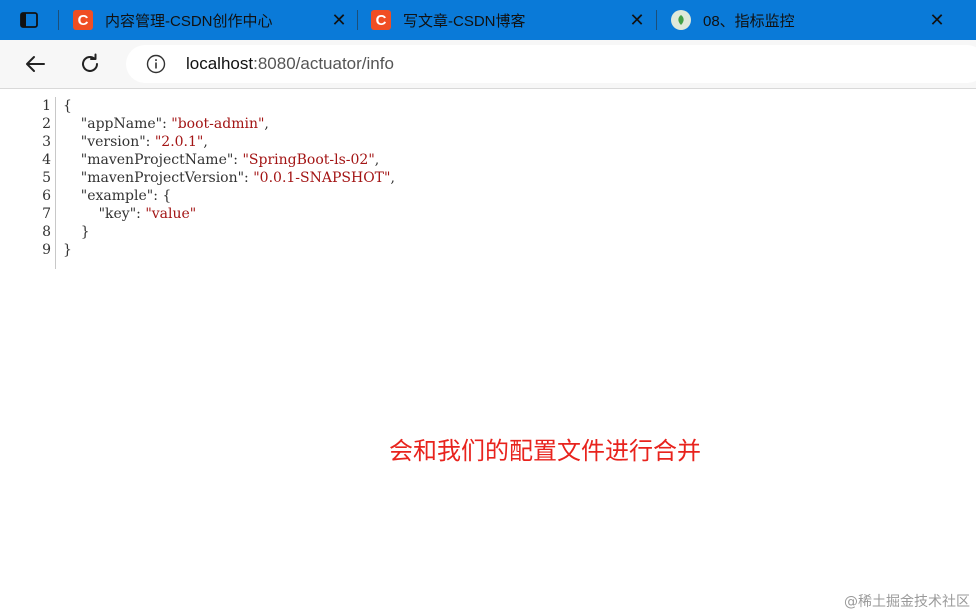 The height and width of the screenshot is (615, 976). Describe the element at coordinates (46, 178) in the screenshot. I see `line-number: 5` at that location.